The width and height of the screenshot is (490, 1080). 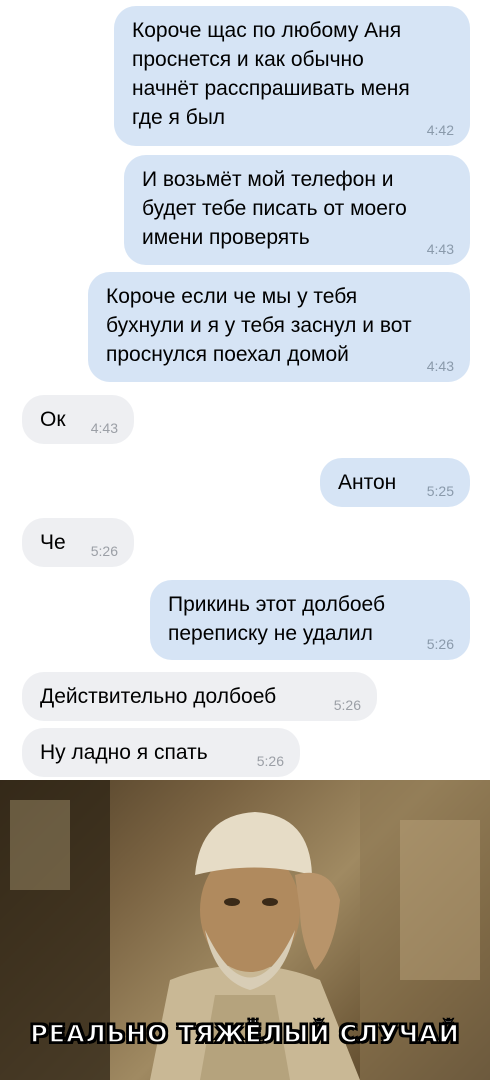 I want to click on meme-caption: РЕАЛЬНО ТЯЖЁЛЫЙ СЛУЧАЙ, so click(x=244, y=1034).